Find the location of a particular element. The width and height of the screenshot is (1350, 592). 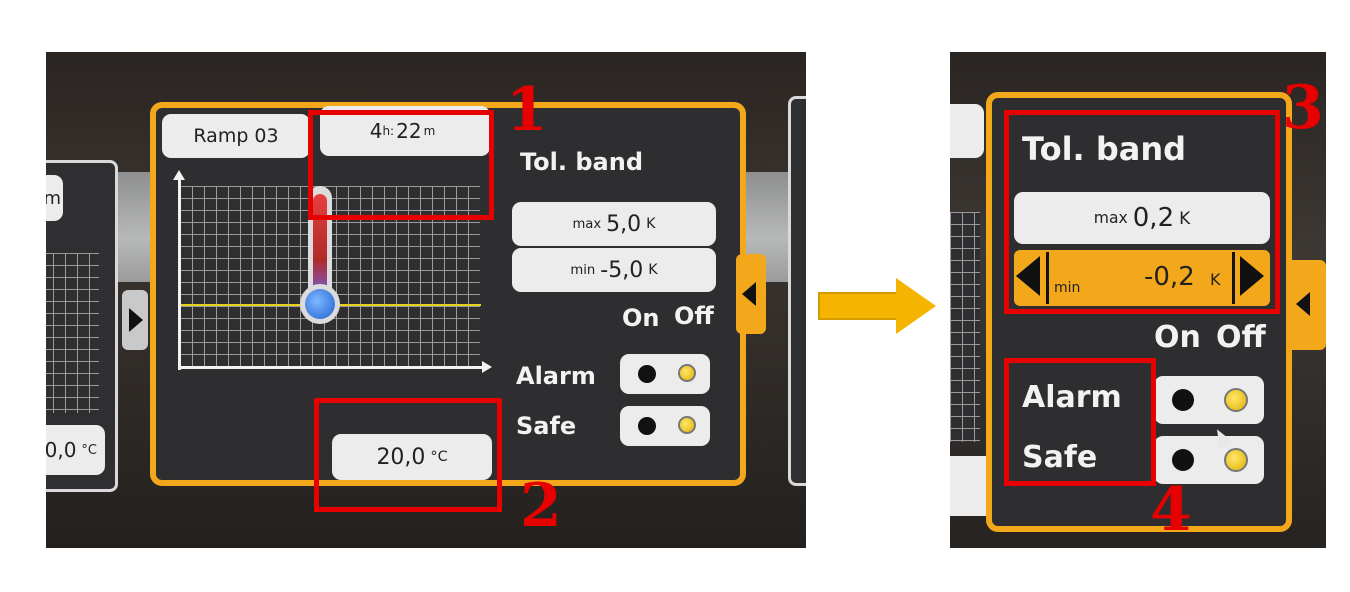

left-strip-grid is located at coordinates (965, 327).